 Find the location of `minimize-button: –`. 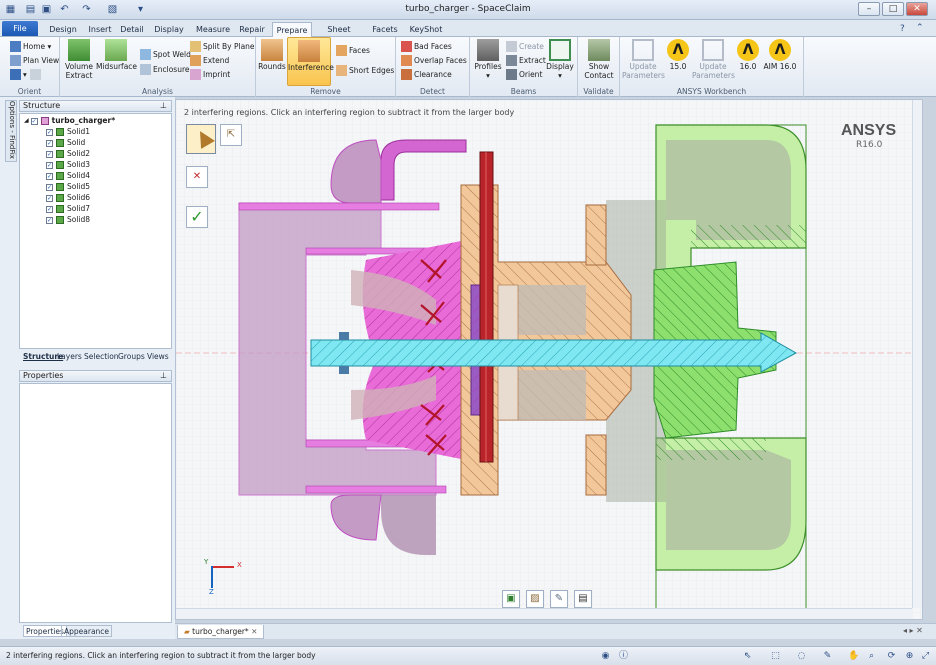

minimize-button: – is located at coordinates (869, 9).